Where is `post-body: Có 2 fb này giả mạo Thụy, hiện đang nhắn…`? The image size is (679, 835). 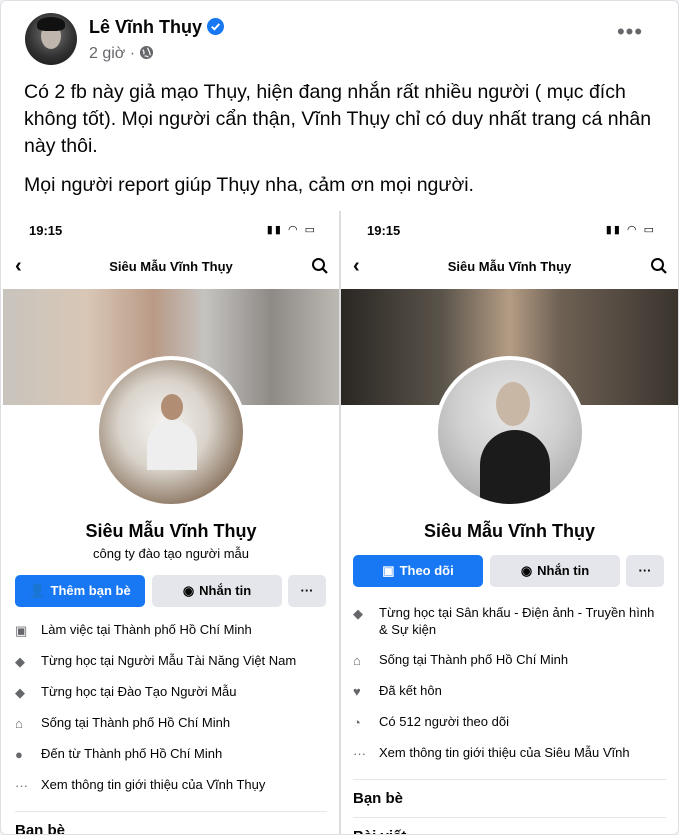
post-body: Có 2 fb này giả mạo Thụy, hiện đang nhắn… is located at coordinates (339, 145).